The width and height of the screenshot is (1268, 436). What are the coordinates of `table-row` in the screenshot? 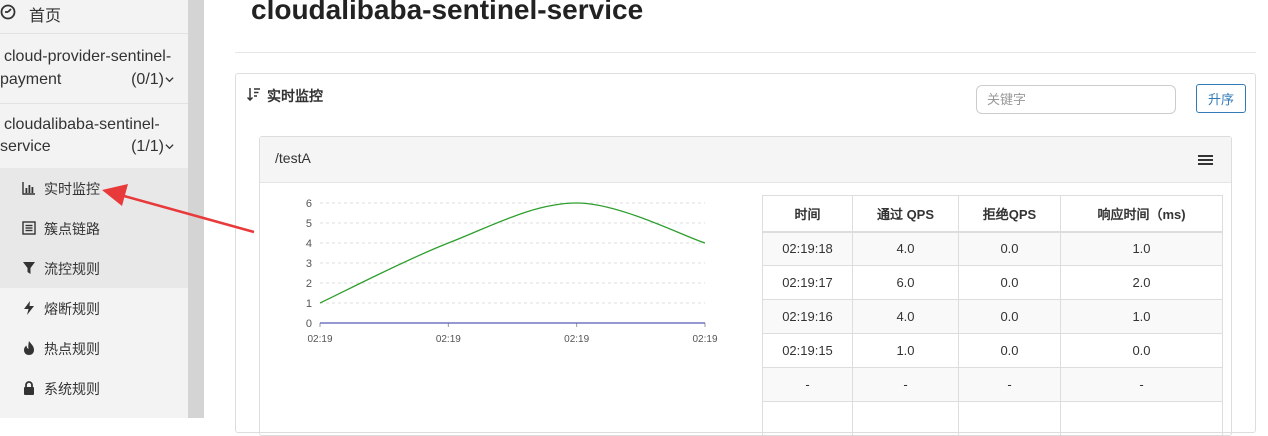 It's located at (992, 418).